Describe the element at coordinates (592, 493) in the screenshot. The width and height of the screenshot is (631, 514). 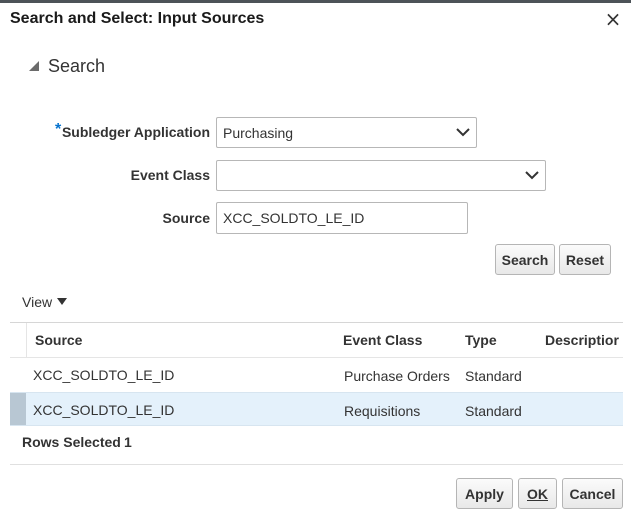
I see `cancel-button: Cancel` at that location.